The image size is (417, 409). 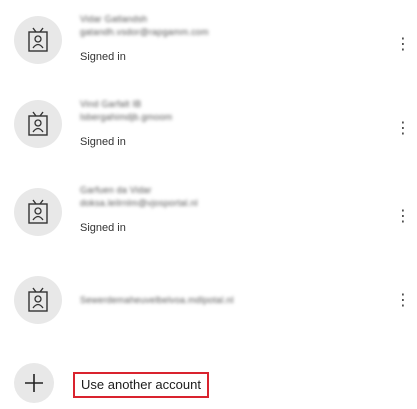 What do you see at coordinates (141, 385) in the screenshot?
I see `use-another-account-link: Use another account` at bounding box center [141, 385].